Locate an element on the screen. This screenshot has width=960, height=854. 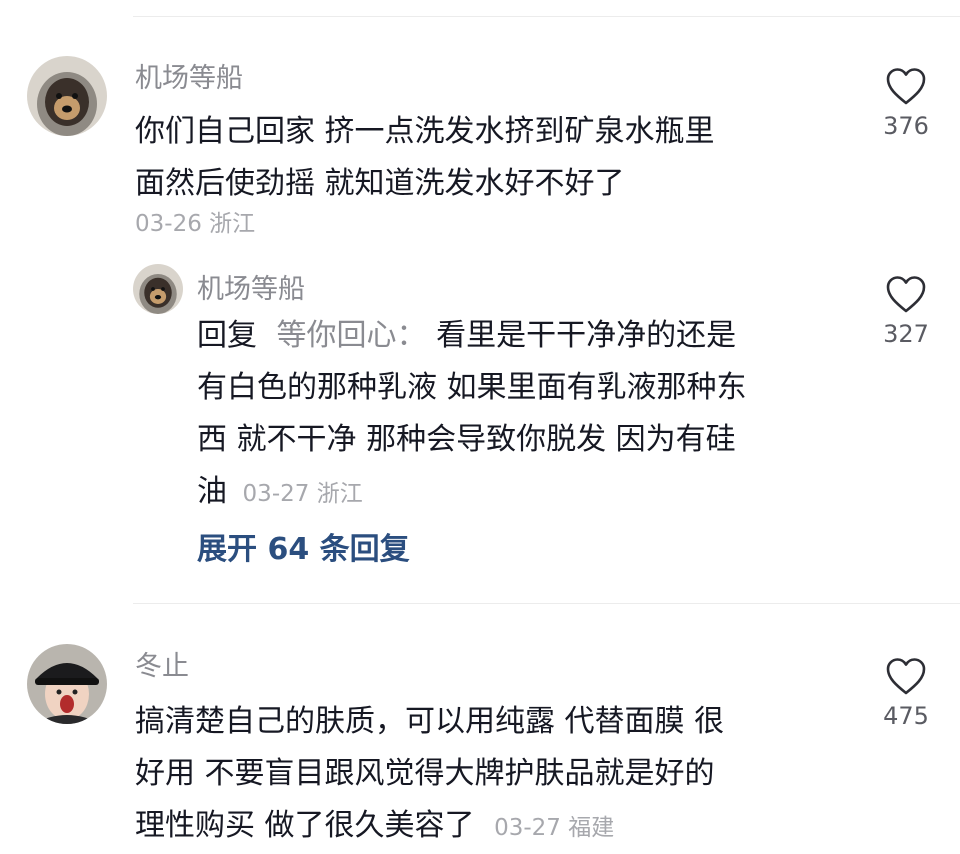
comment-text: 你们自己回家 挤一点洗发水挤到矿泉水瓶里 面然后使劲摇 就知道洗发水好不好了 is located at coordinates (485, 158).